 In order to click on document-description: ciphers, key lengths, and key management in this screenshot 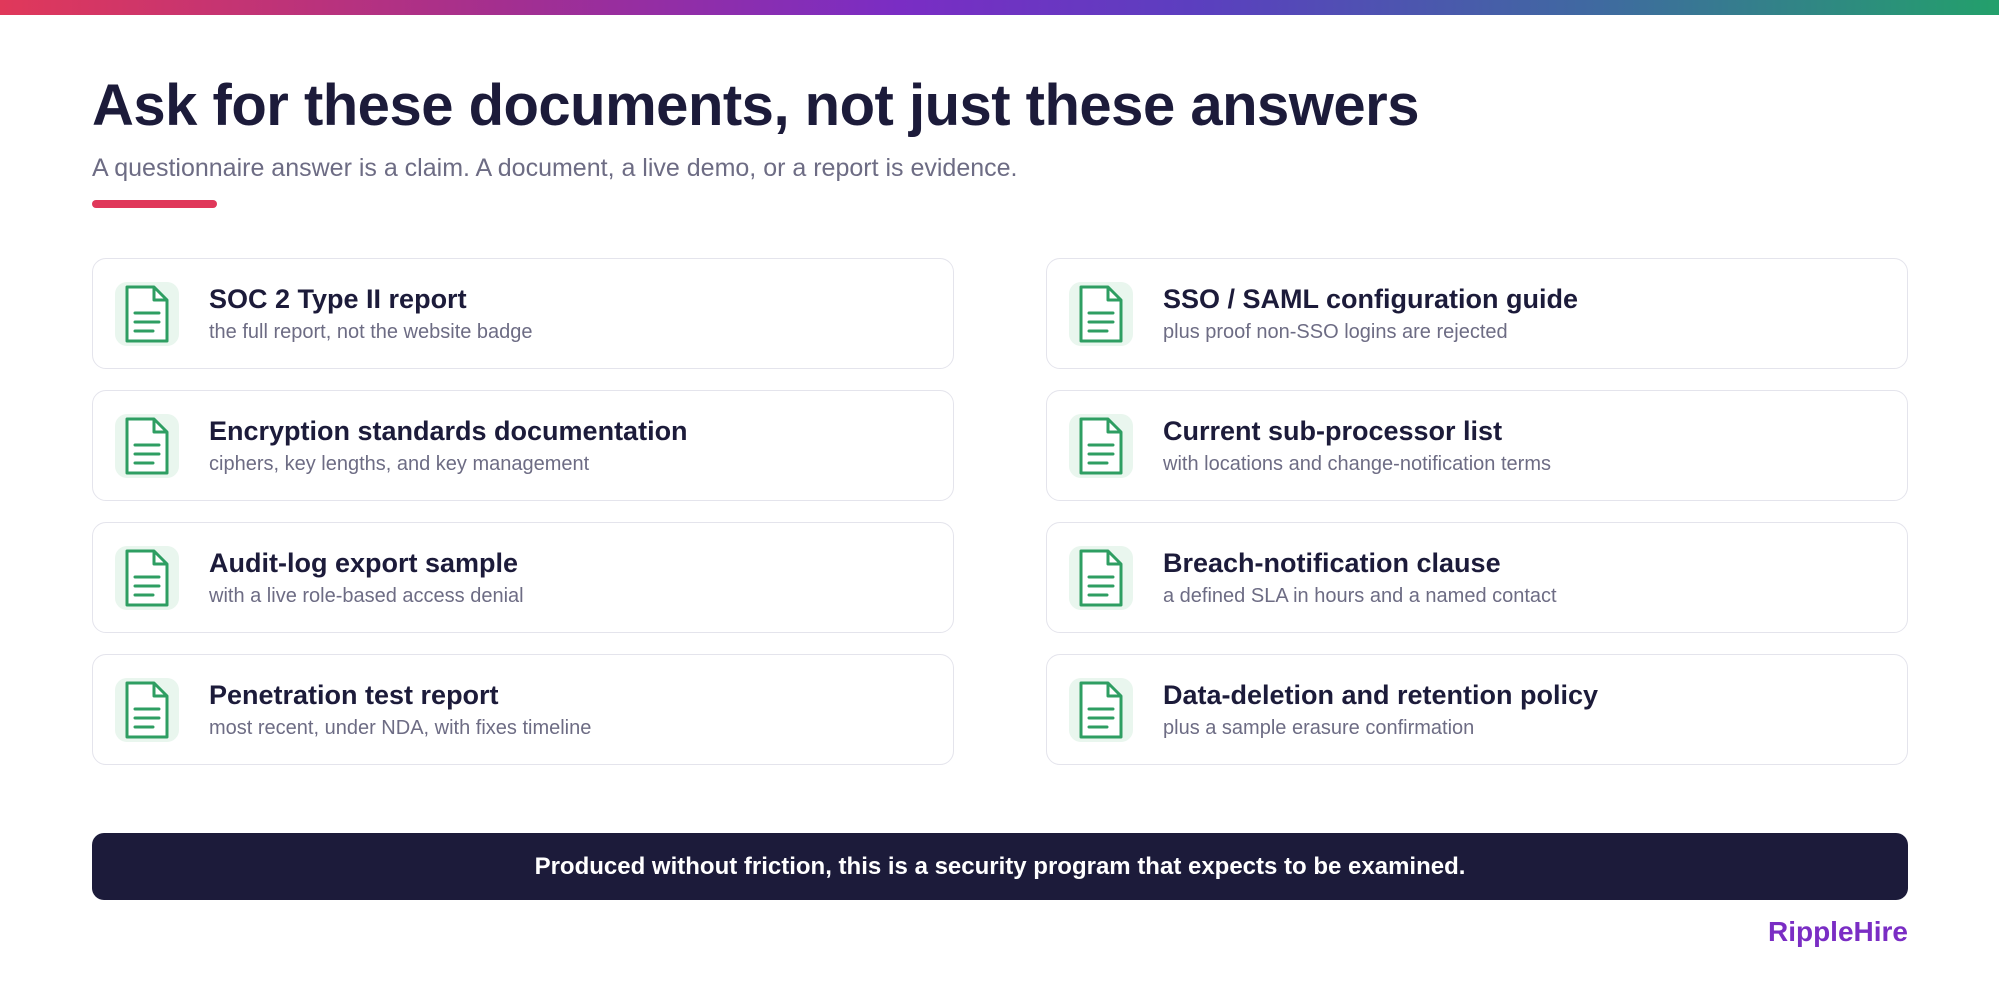, I will do `click(399, 464)`.